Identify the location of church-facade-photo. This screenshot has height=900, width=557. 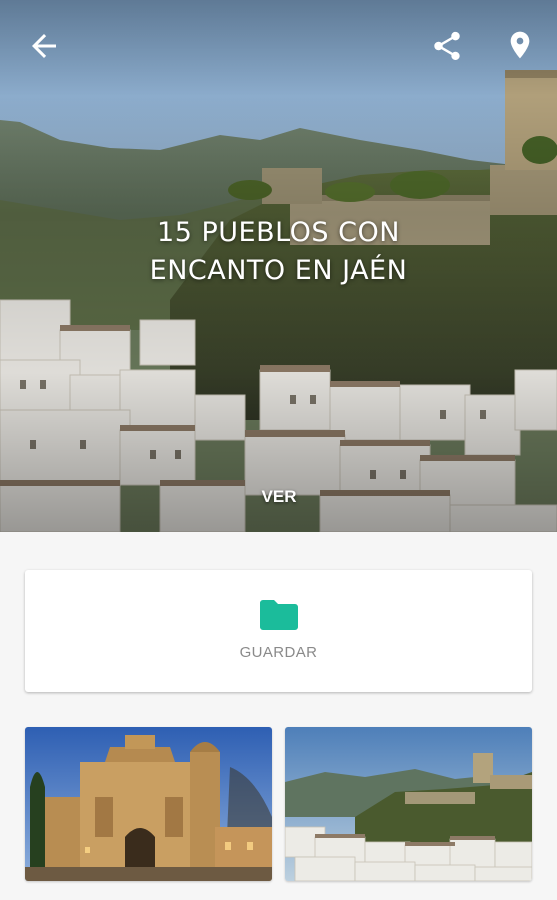
(148, 804).